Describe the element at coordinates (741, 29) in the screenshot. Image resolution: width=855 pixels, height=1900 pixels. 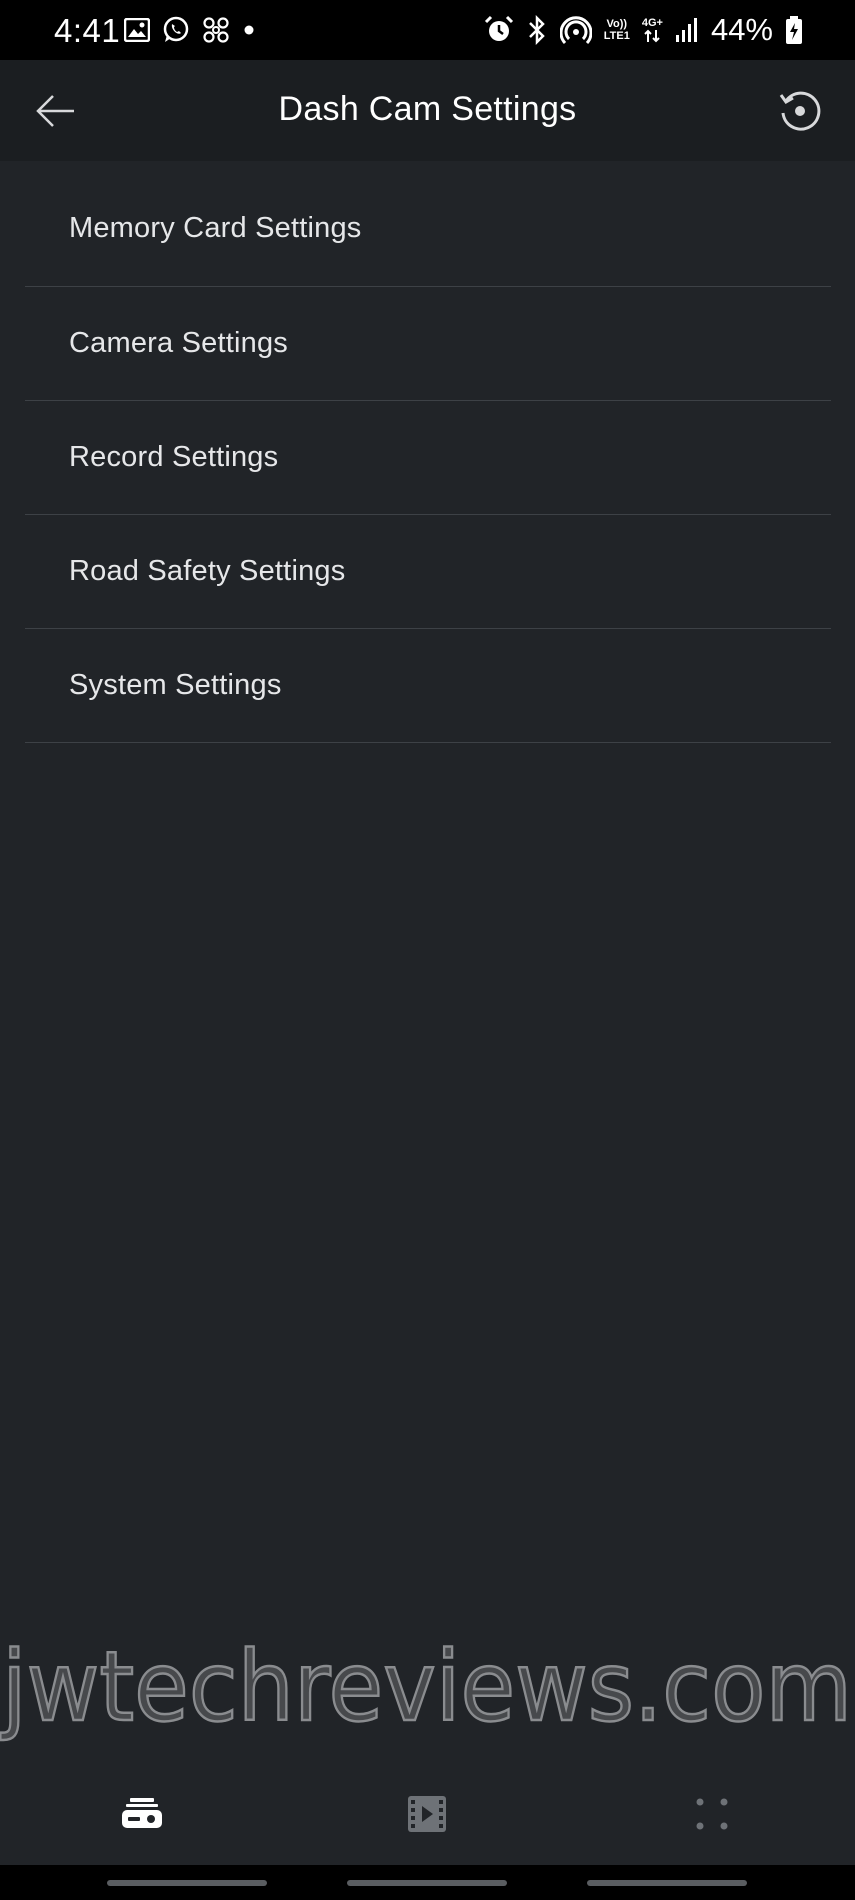
I see `battery-percent: 44%` at that location.